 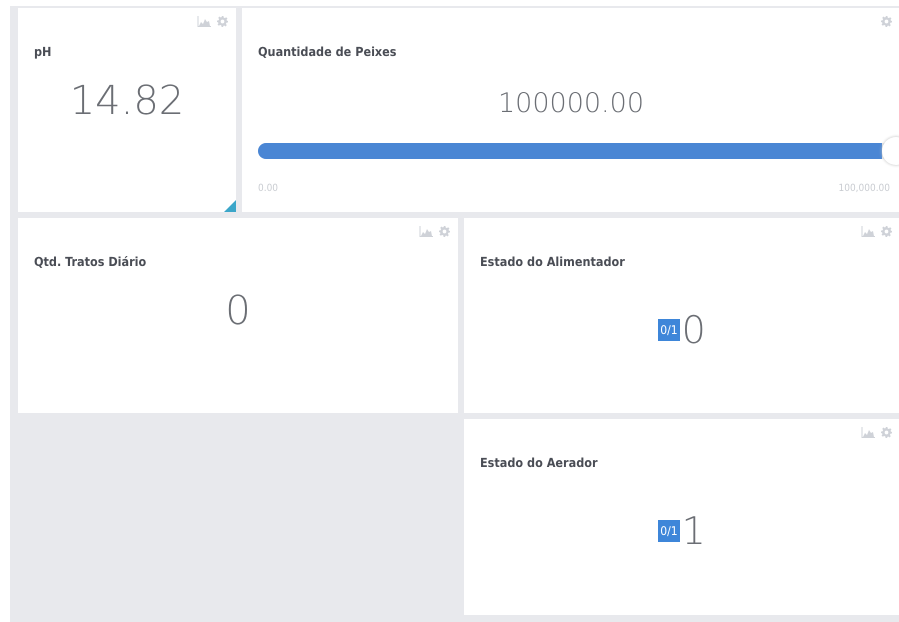 What do you see at coordinates (539, 462) in the screenshot?
I see `widget-title: Estado do Aerador` at bounding box center [539, 462].